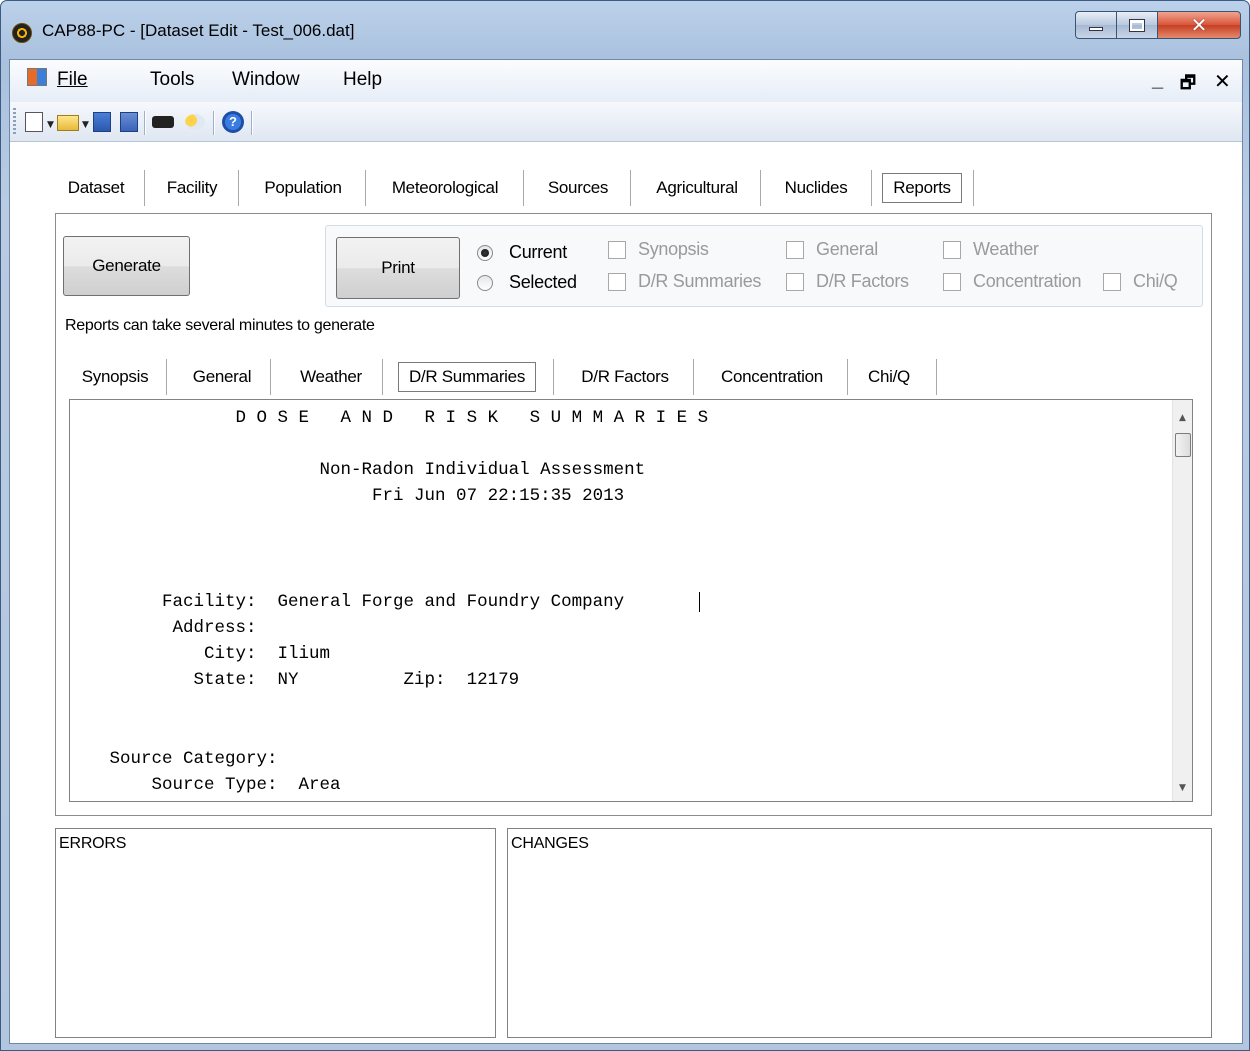  What do you see at coordinates (795, 250) in the screenshot?
I see `checkbox-general` at bounding box center [795, 250].